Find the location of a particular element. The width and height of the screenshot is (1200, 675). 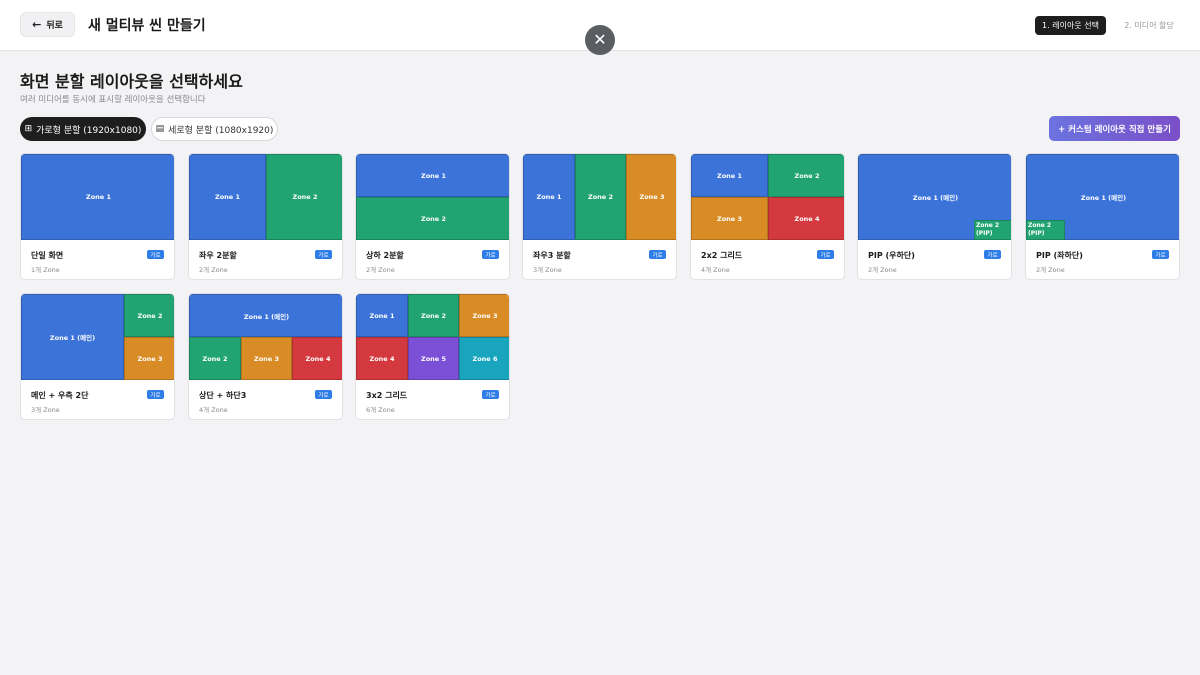

layout-name: 2x2 그리드 is located at coordinates (722, 255).